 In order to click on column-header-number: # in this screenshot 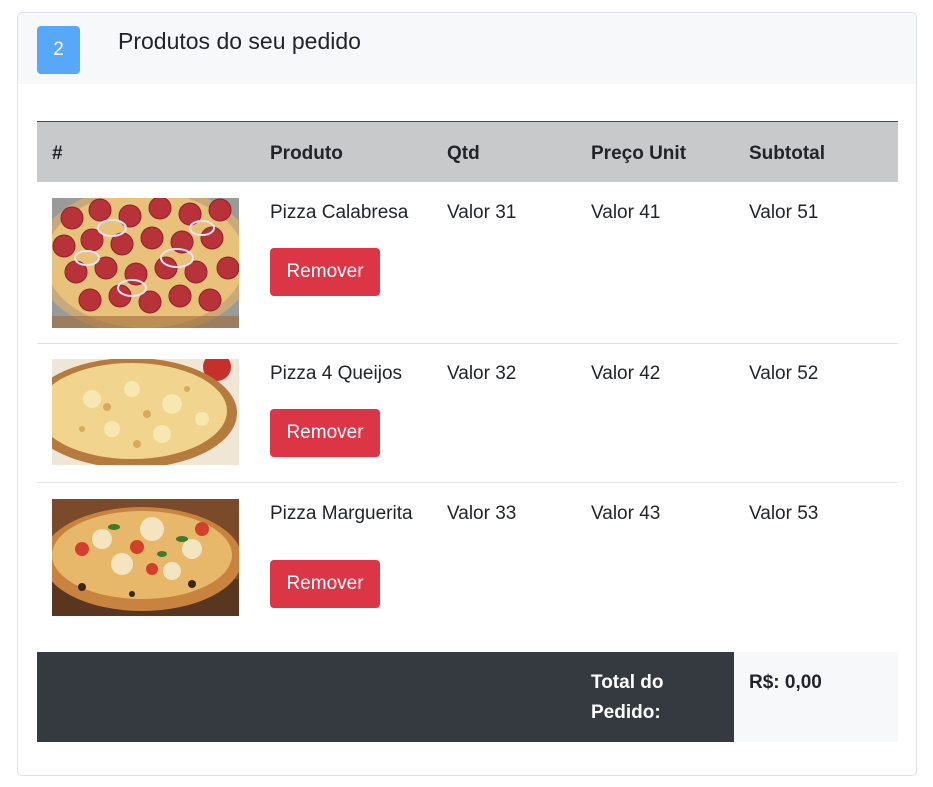, I will do `click(57, 153)`.